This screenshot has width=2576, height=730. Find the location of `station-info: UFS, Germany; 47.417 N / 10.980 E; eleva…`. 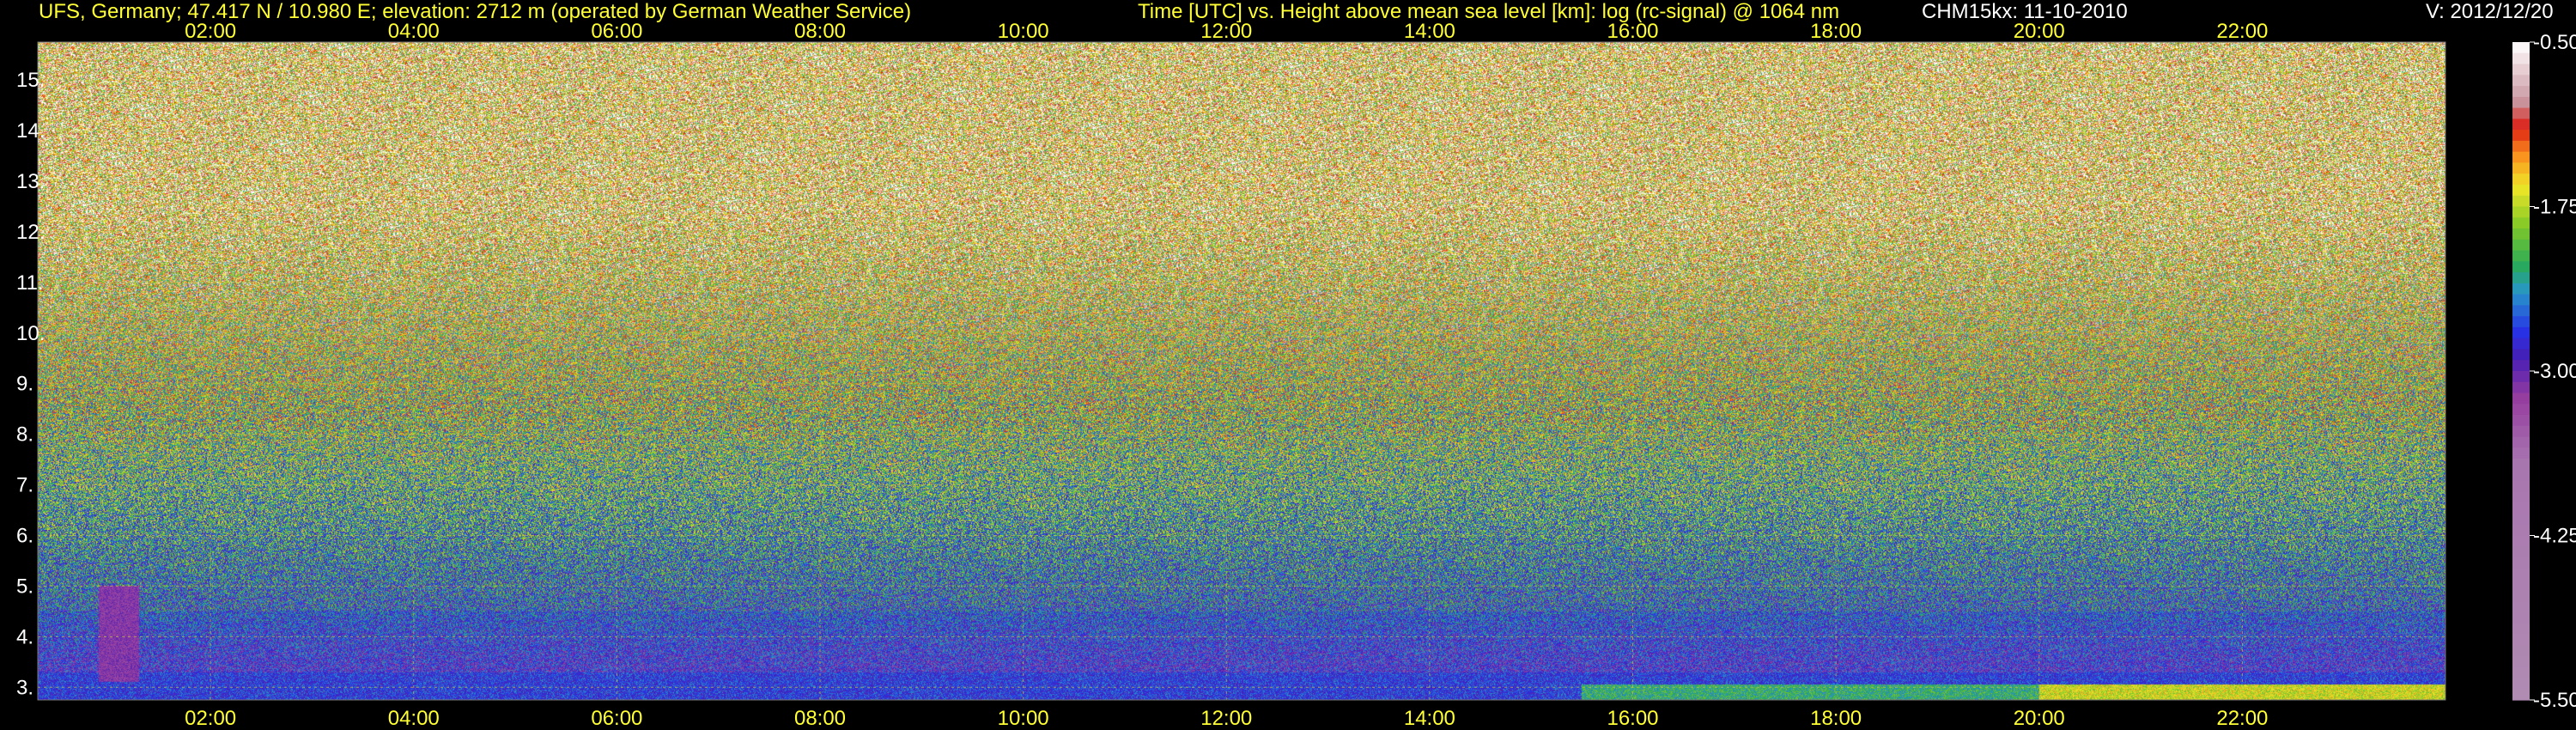

station-info: UFS, Germany; 47.417 N / 10.980 E; eleva… is located at coordinates (475, 11).